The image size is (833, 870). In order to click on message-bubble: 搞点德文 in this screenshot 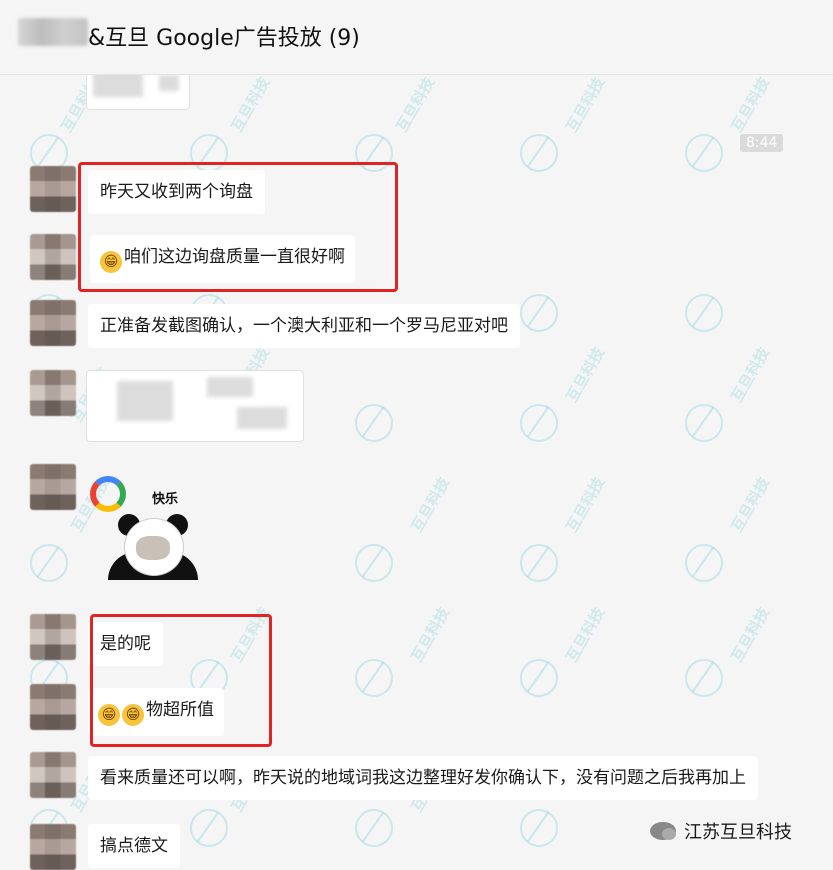, I will do `click(134, 846)`.